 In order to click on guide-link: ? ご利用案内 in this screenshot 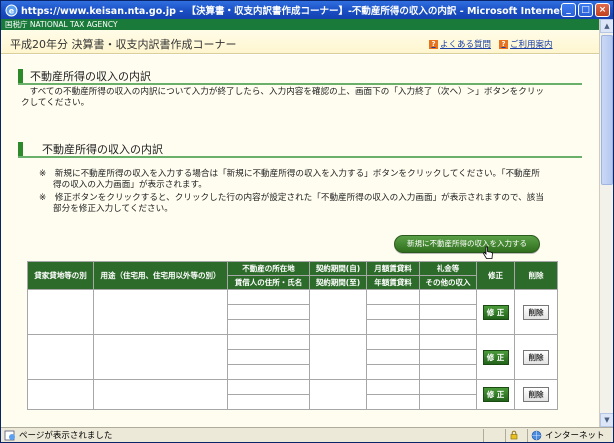, I will do `click(526, 44)`.